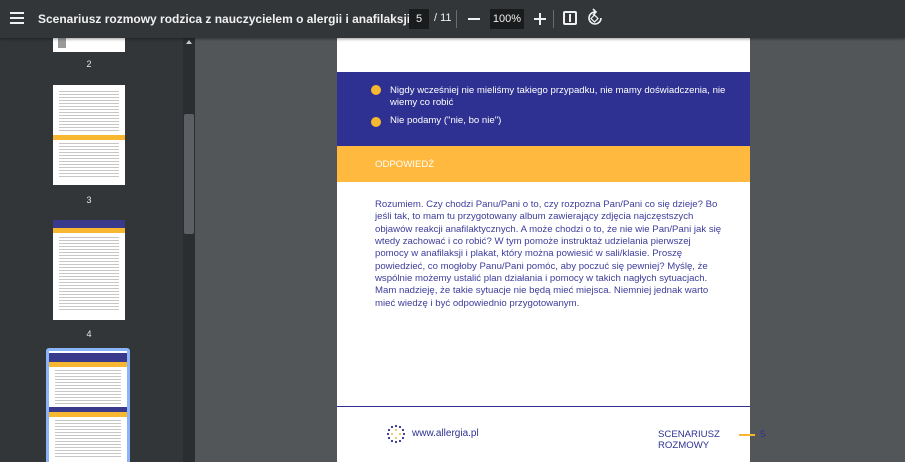 The image size is (905, 462). What do you see at coordinates (405, 164) in the screenshot?
I see `section-heading: ODPOWIEDŹ` at bounding box center [405, 164].